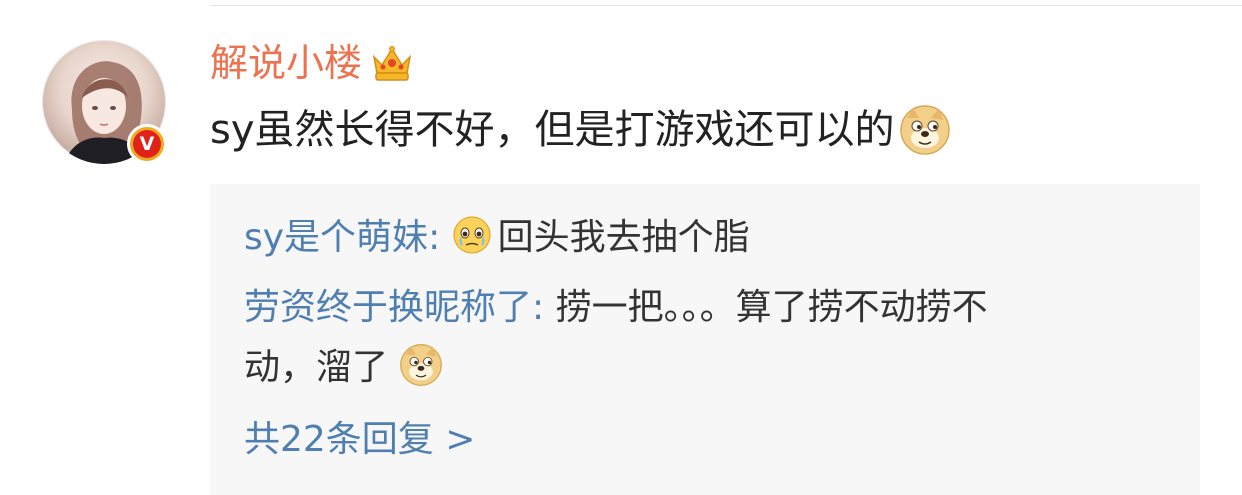 The height and width of the screenshot is (495, 1242). I want to click on vip-crown-icon, so click(392, 63).